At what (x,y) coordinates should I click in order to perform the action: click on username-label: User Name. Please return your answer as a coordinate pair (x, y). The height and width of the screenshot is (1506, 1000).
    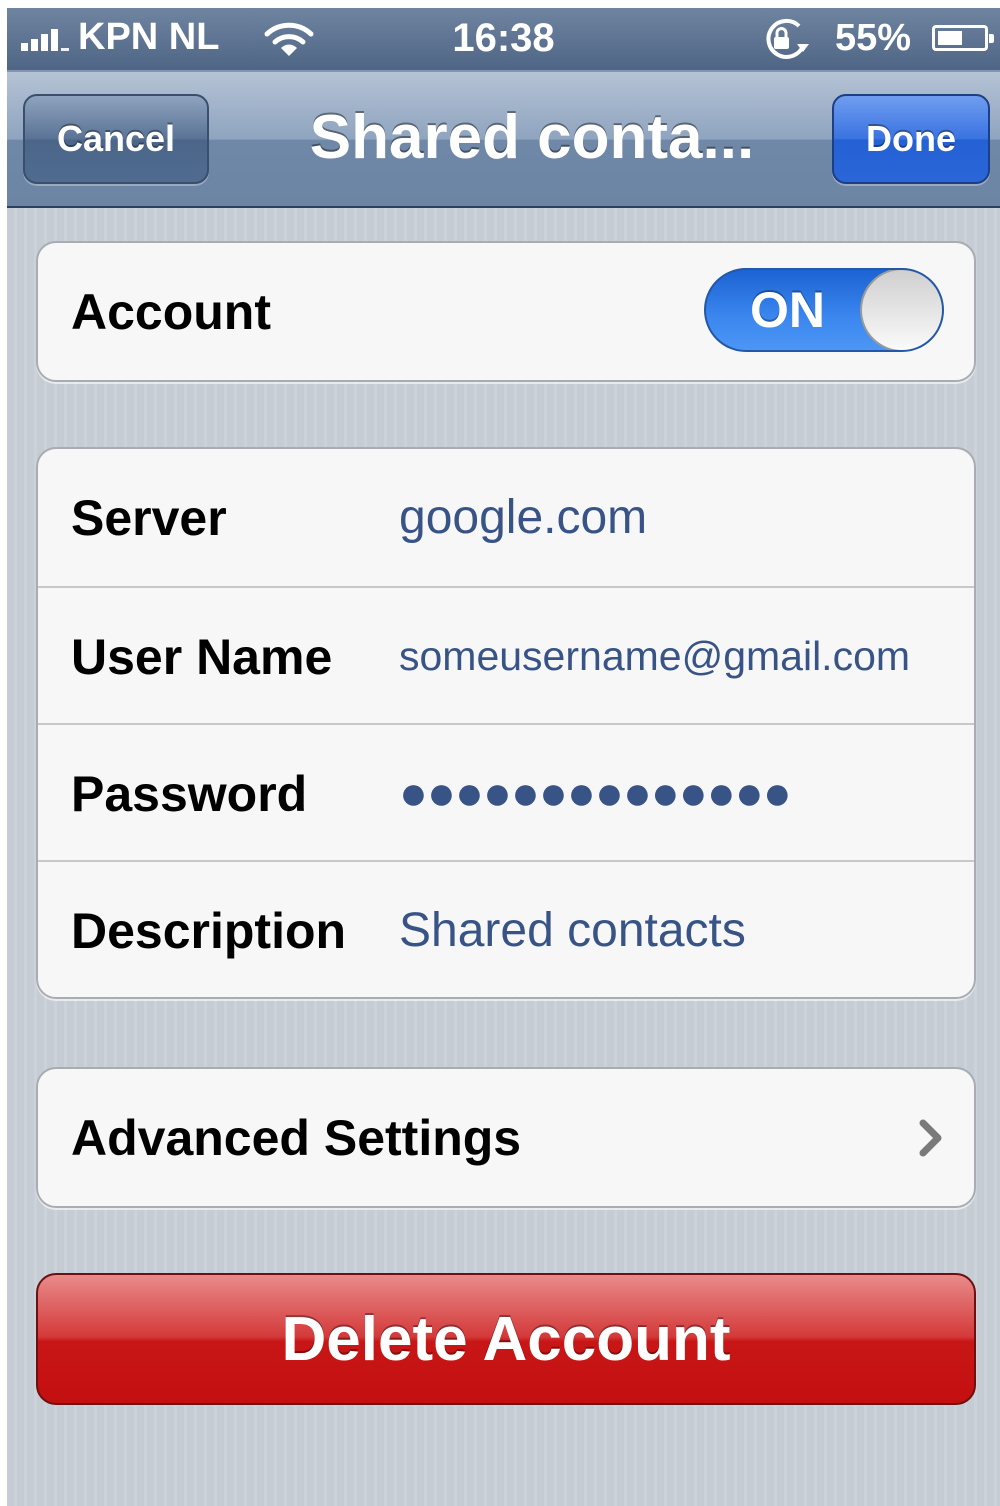
    Looking at the image, I should click on (202, 656).